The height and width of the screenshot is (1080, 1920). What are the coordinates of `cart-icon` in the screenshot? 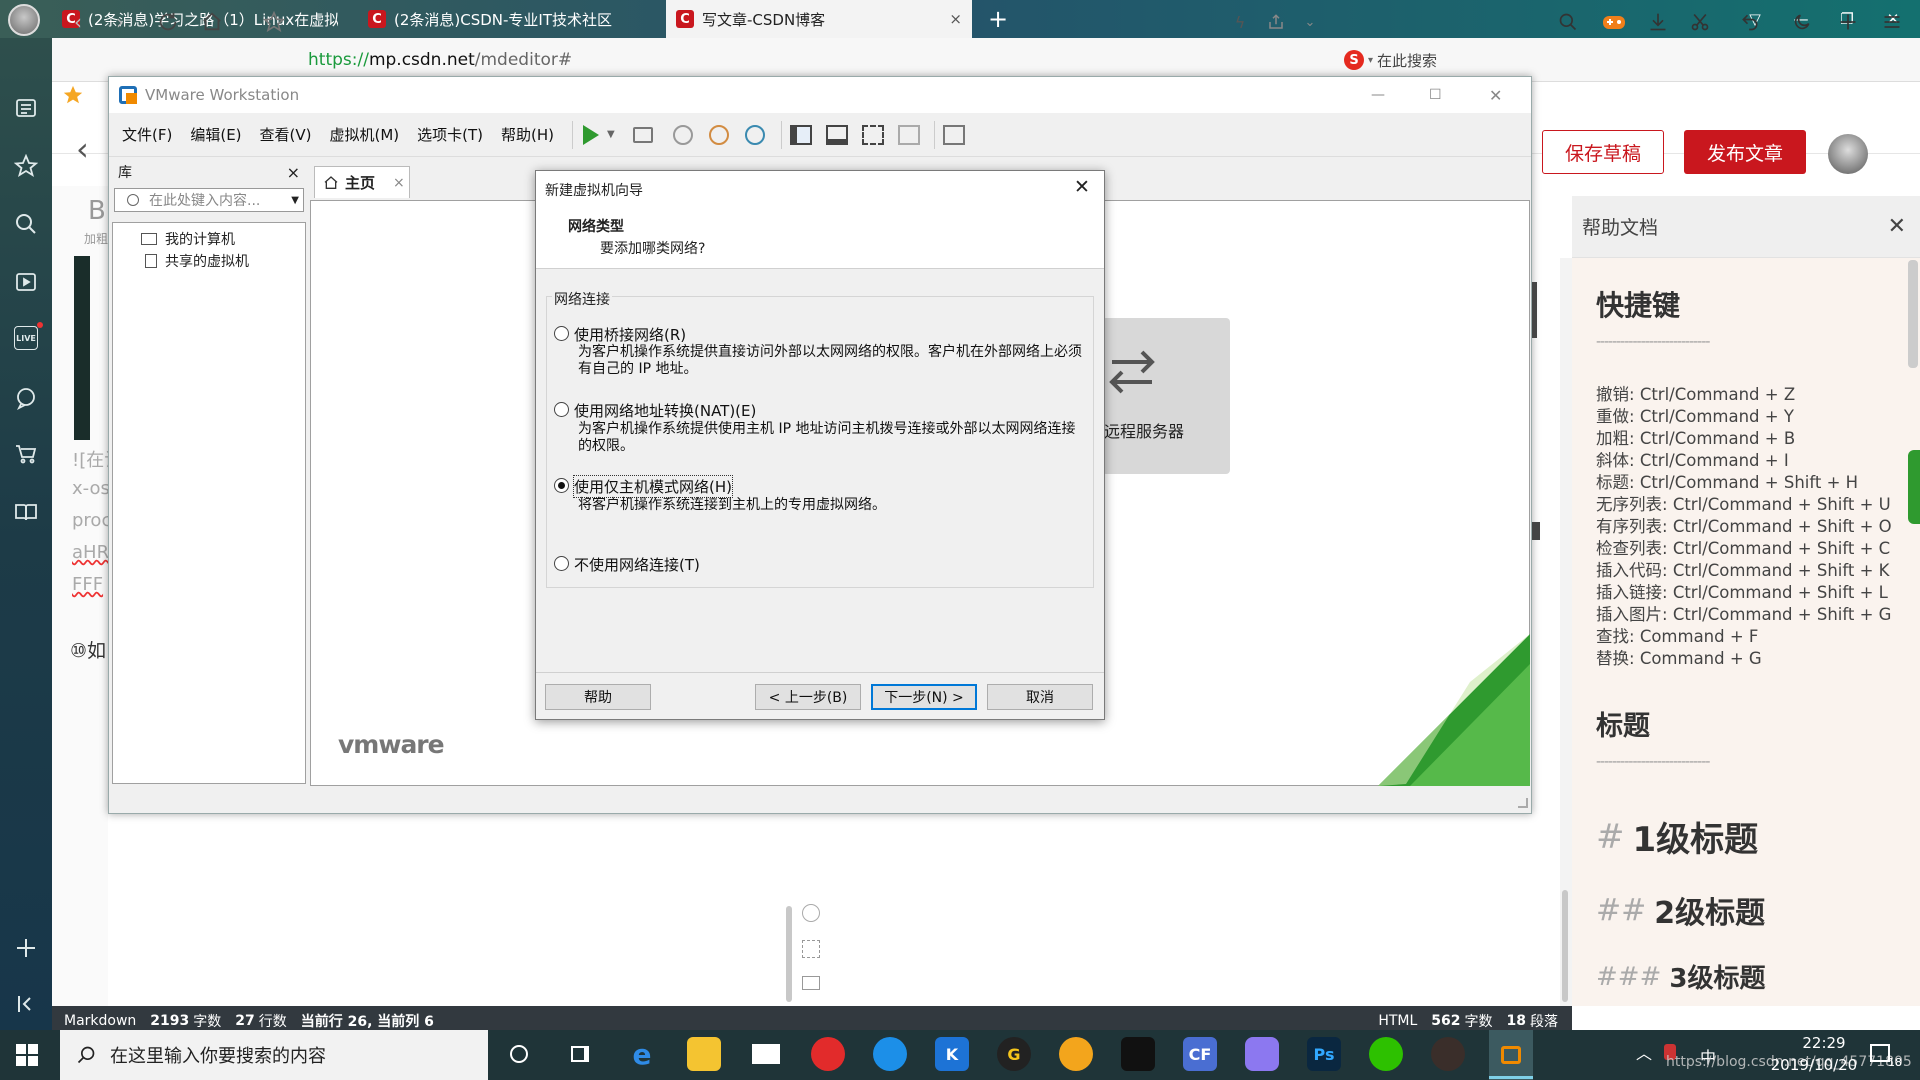 It's located at (26, 454).